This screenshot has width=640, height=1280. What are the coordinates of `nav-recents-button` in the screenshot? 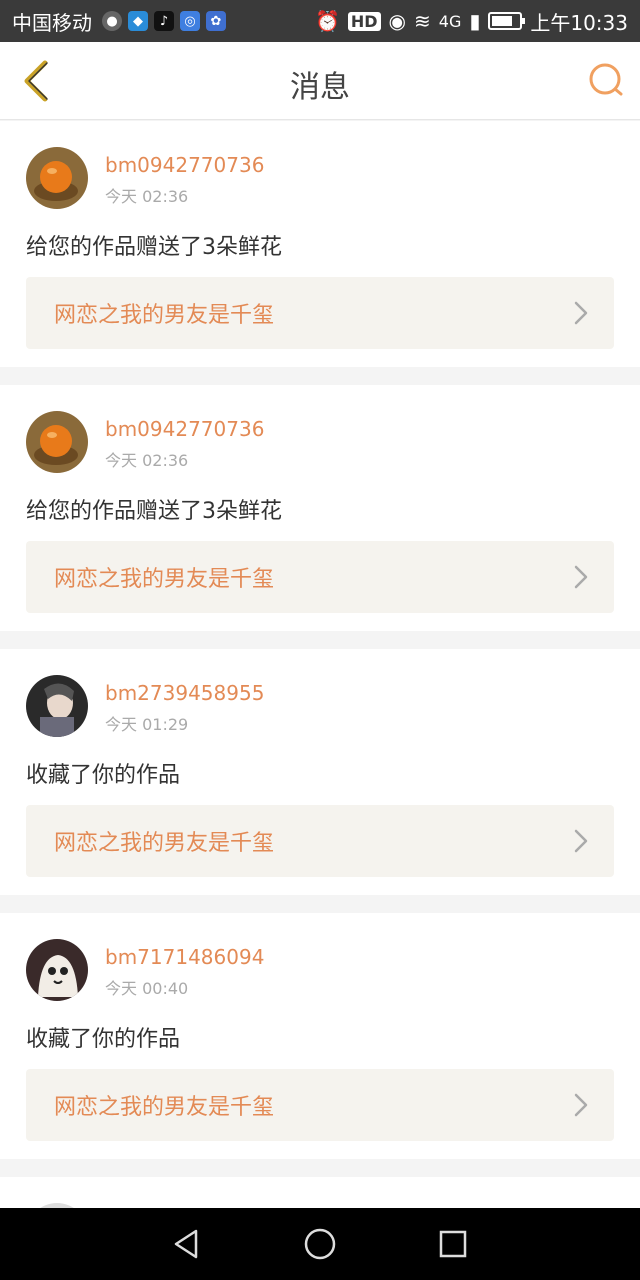 It's located at (453, 1244).